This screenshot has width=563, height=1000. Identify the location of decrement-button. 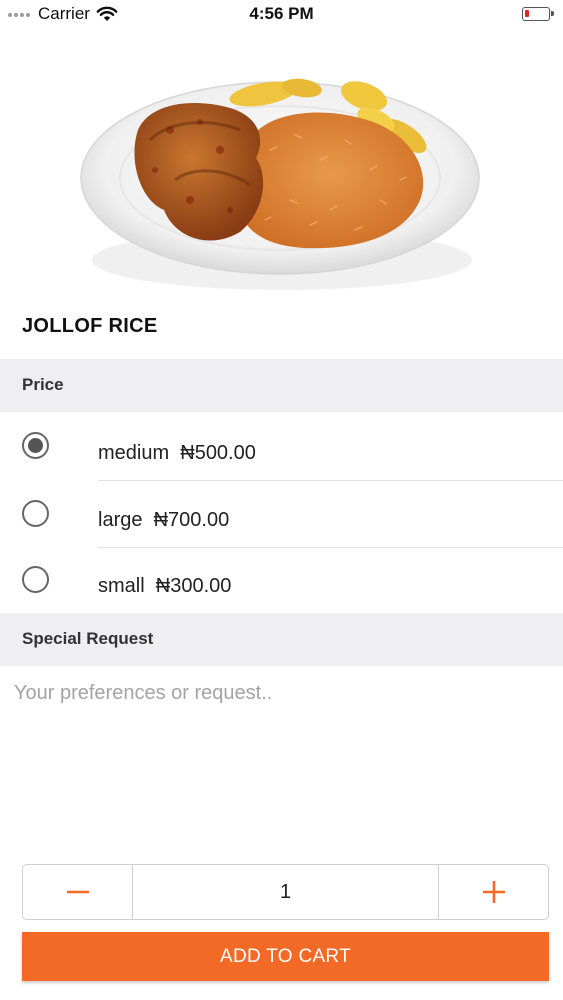
(77, 892).